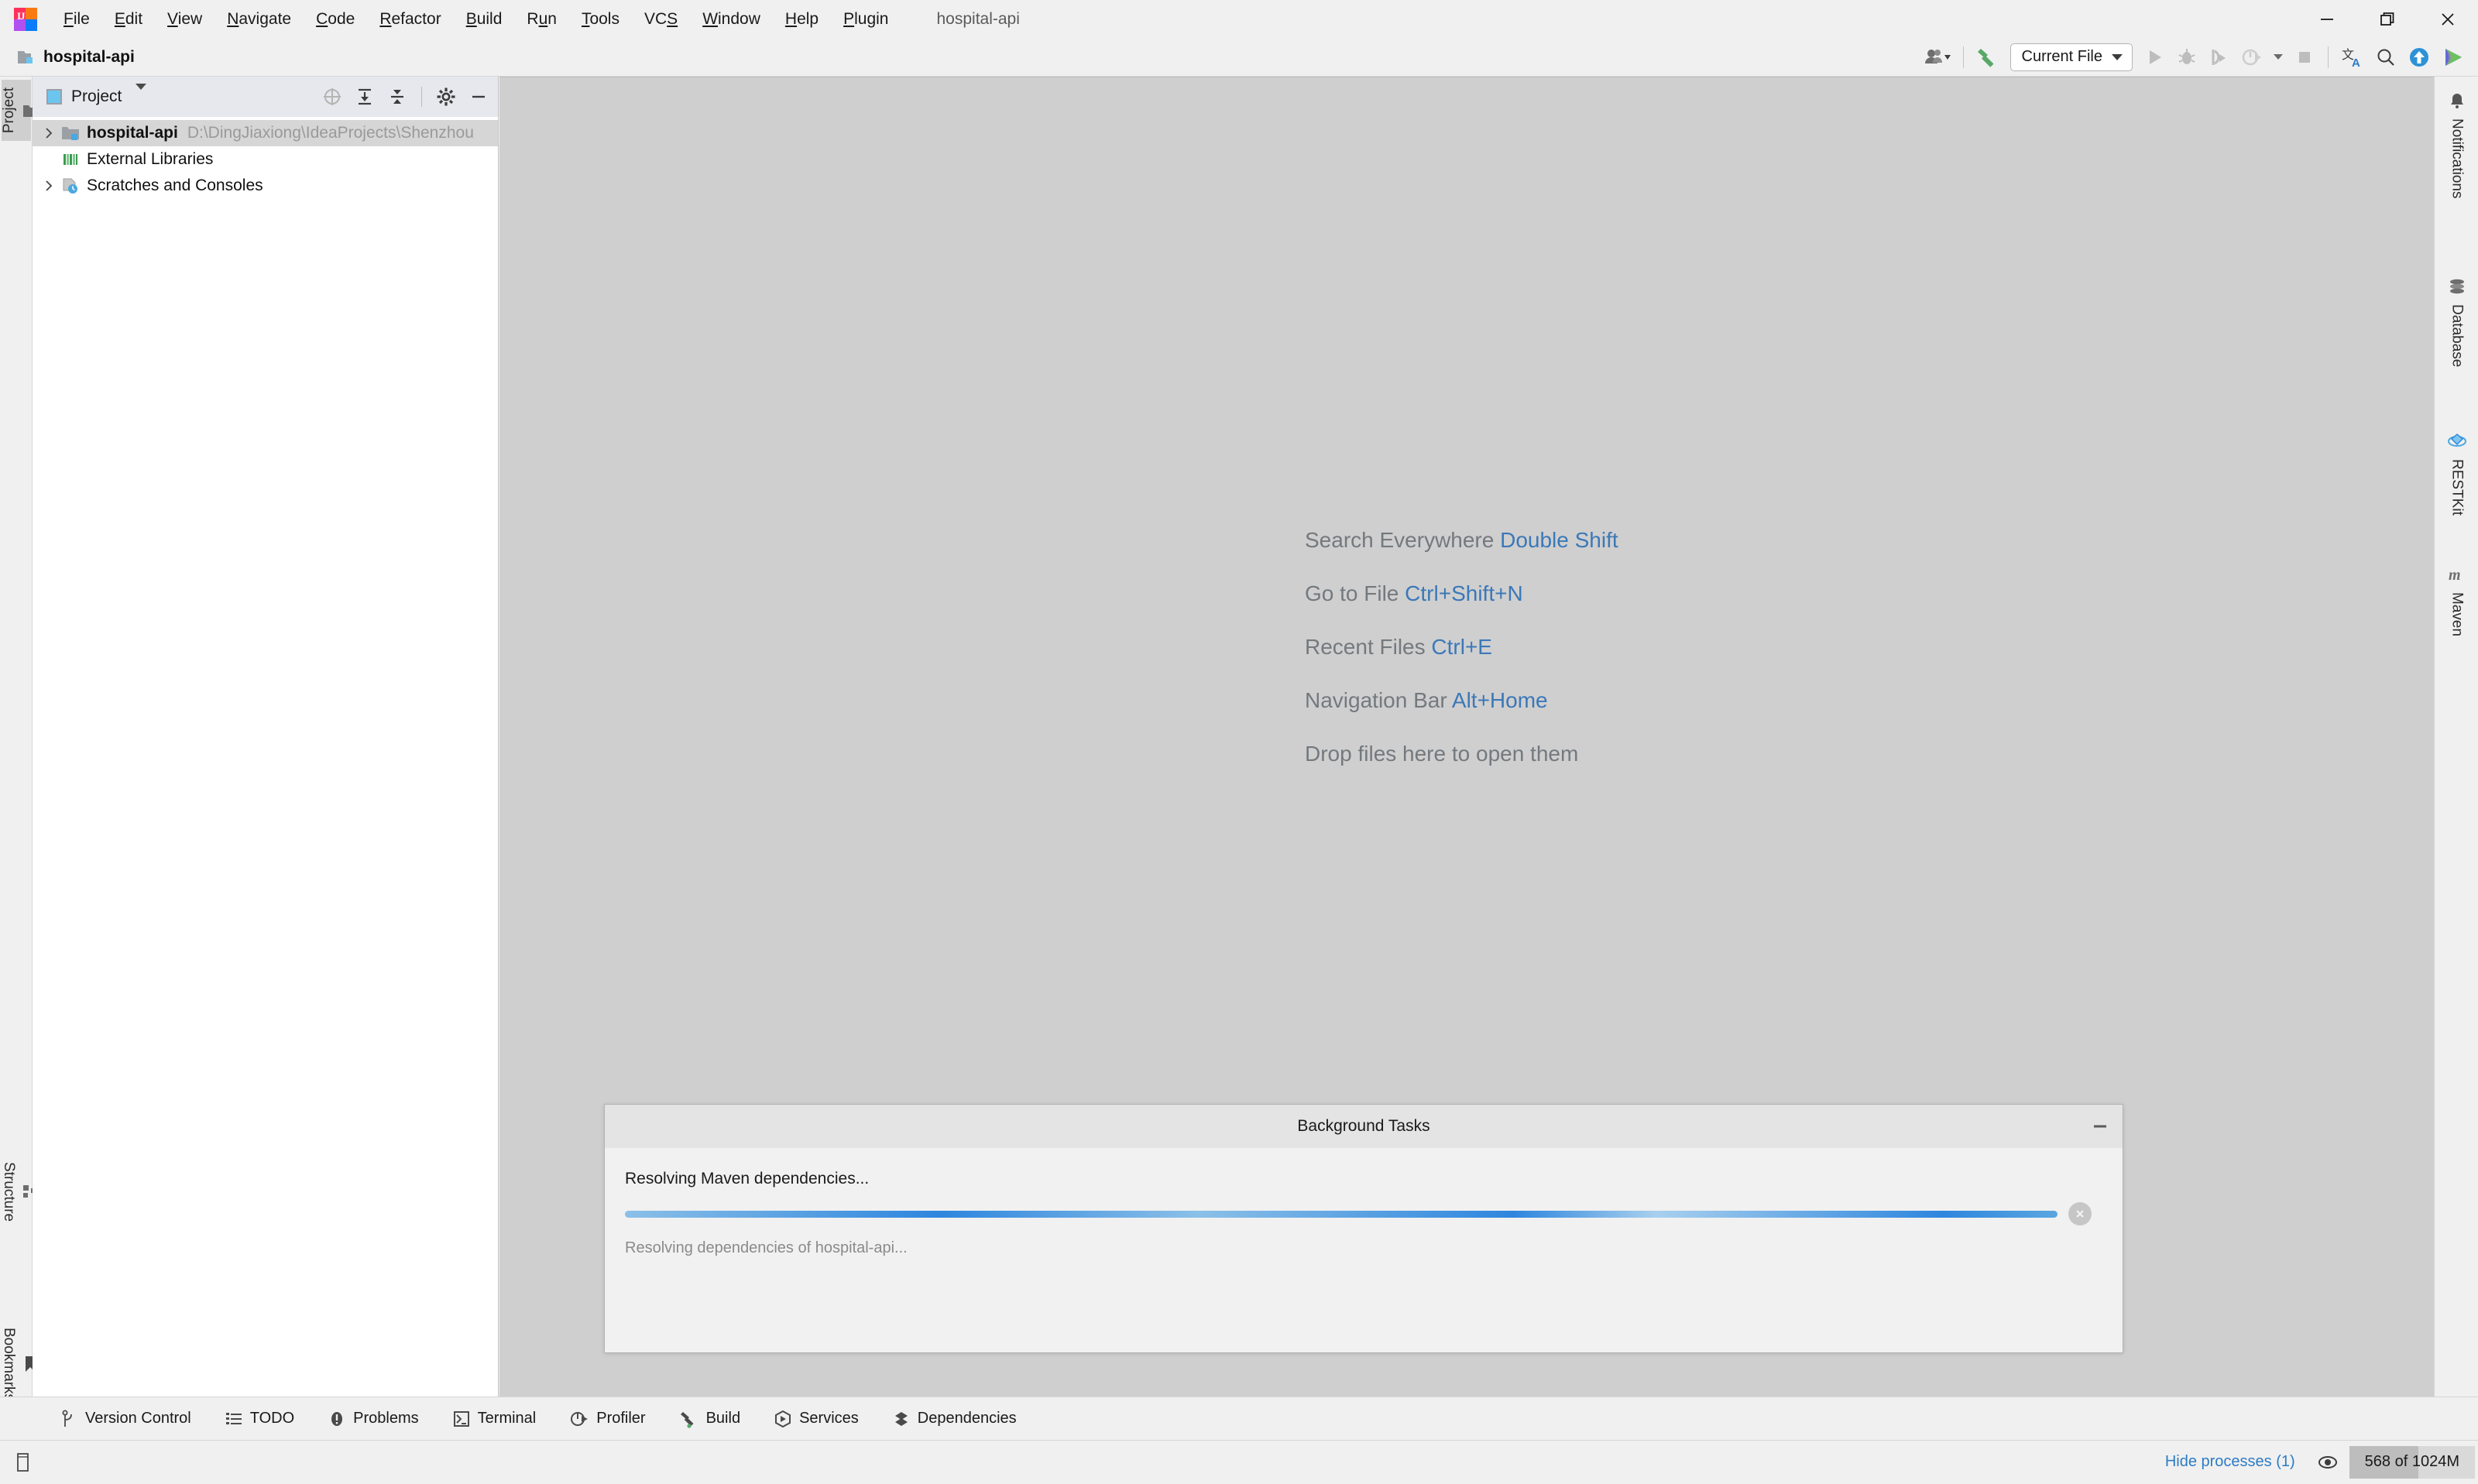 The height and width of the screenshot is (1484, 2478). I want to click on sidebar-item-notifications: Notifications, so click(2457, 145).